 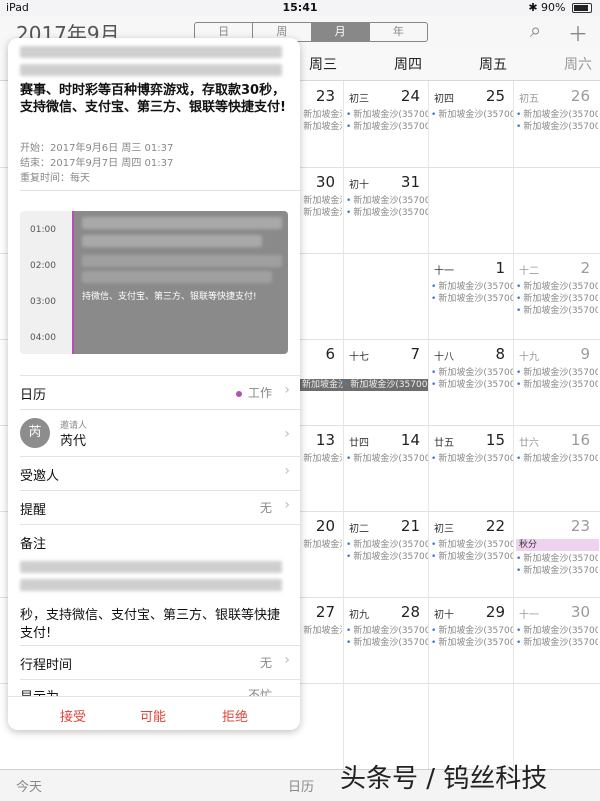 I want to click on notes-row: 备注, so click(x=154, y=541).